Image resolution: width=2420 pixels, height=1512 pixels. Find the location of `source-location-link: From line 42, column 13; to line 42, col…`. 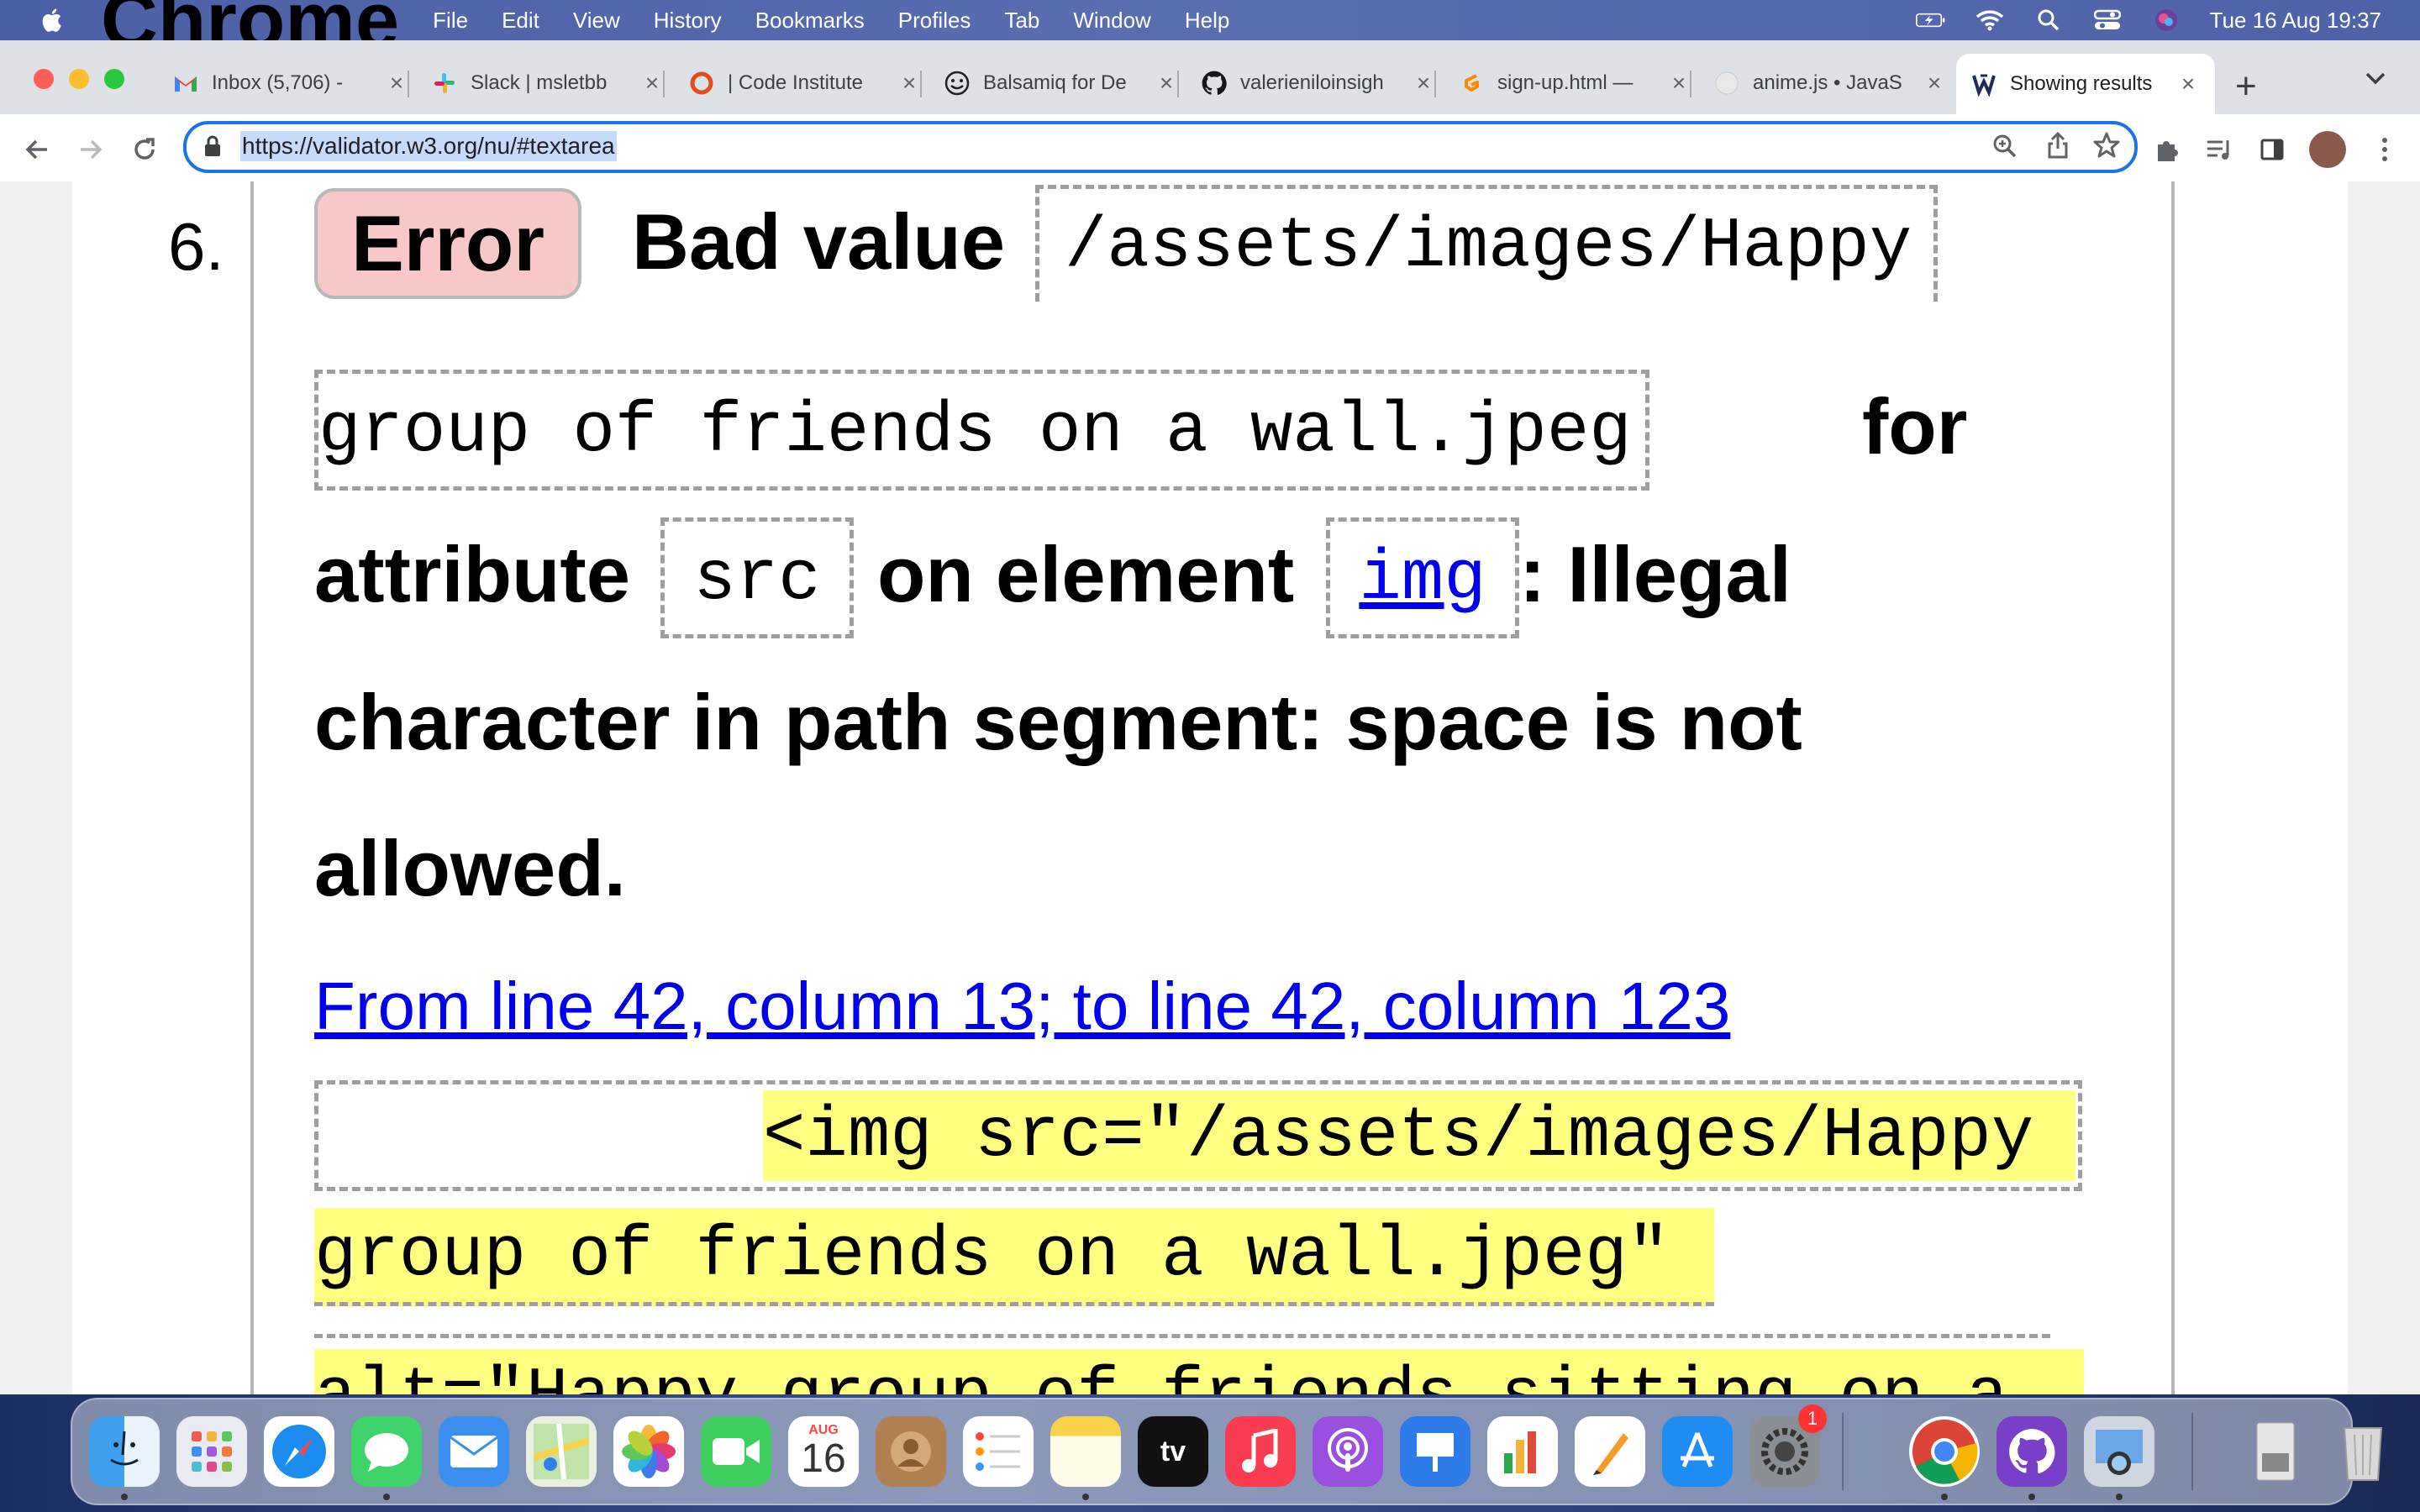

source-location-link: From line 42, column 13; to line 42, col… is located at coordinates (1022, 1006).